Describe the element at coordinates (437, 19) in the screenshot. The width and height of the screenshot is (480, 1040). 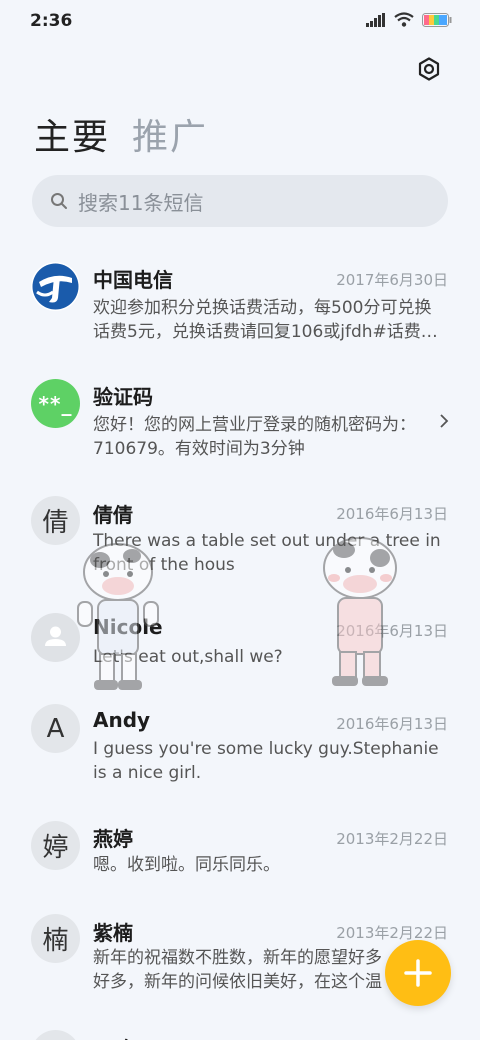
I see `battery-icon` at that location.